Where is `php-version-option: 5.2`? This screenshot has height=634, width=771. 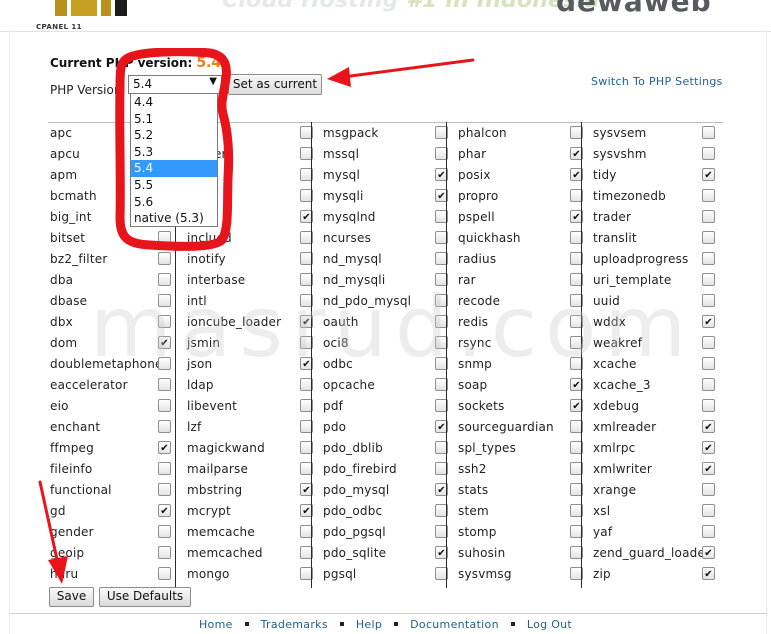 php-version-option: 5.2 is located at coordinates (174, 135).